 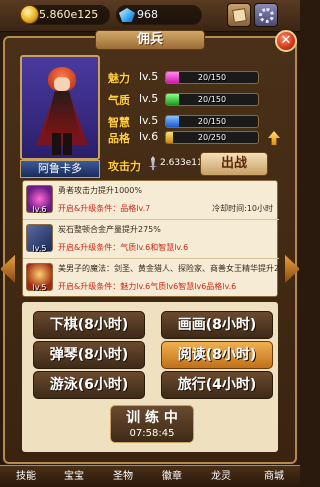 What do you see at coordinates (74, 477) in the screenshot?
I see `nav-baby: 宝宝` at bounding box center [74, 477].